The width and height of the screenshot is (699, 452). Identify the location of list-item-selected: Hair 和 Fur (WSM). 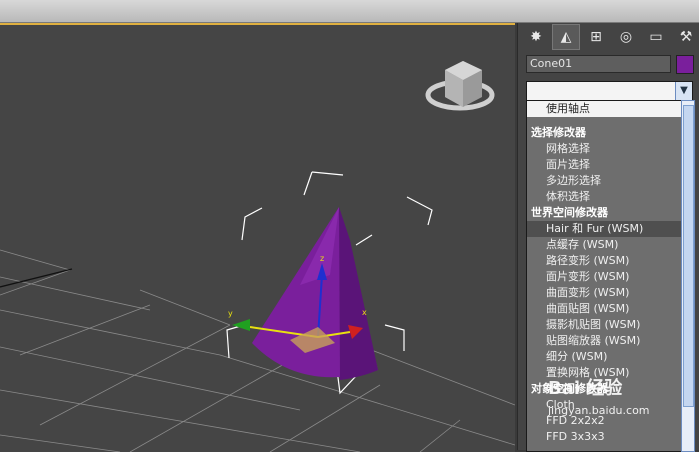
(604, 229).